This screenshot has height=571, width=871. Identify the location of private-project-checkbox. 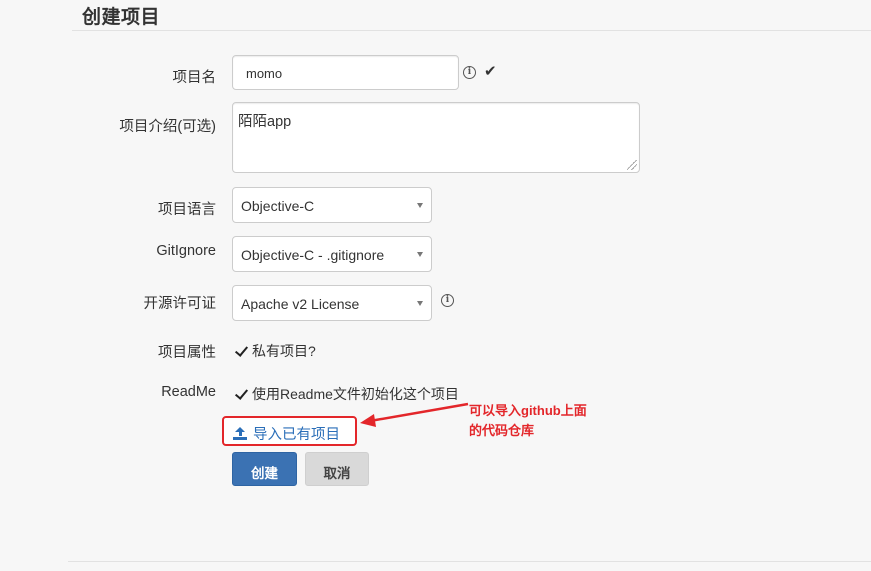
(241, 351).